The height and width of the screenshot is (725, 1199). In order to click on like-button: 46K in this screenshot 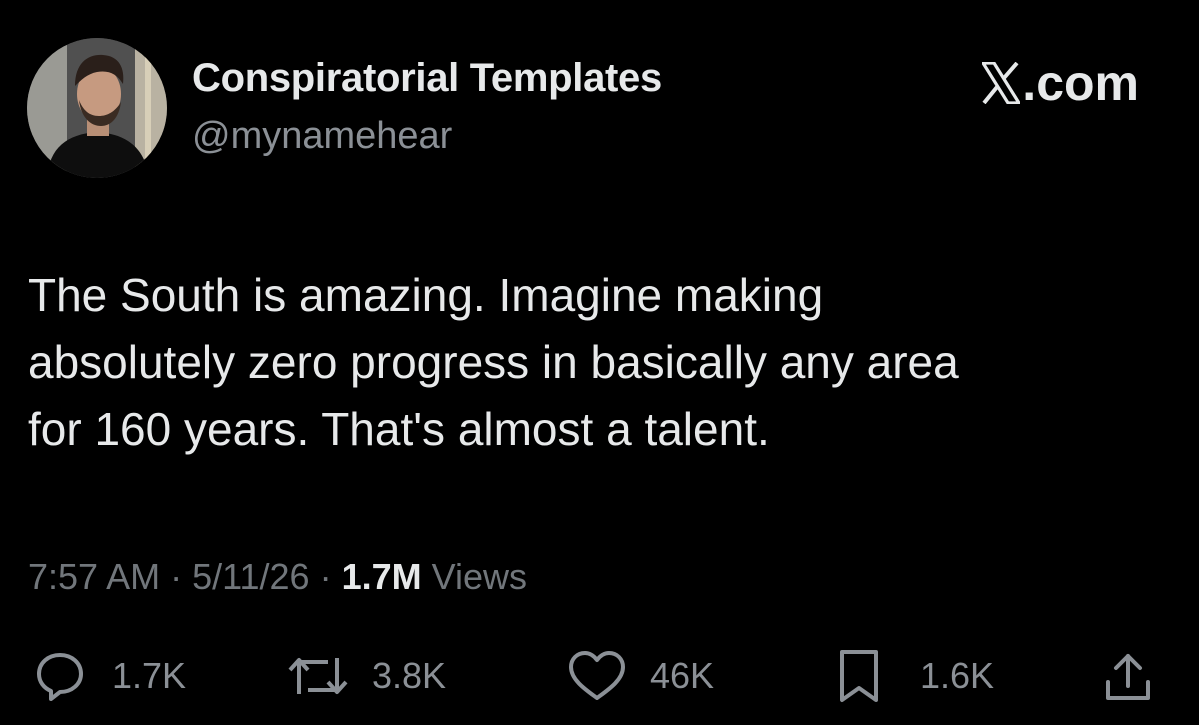, I will do `click(640, 676)`.